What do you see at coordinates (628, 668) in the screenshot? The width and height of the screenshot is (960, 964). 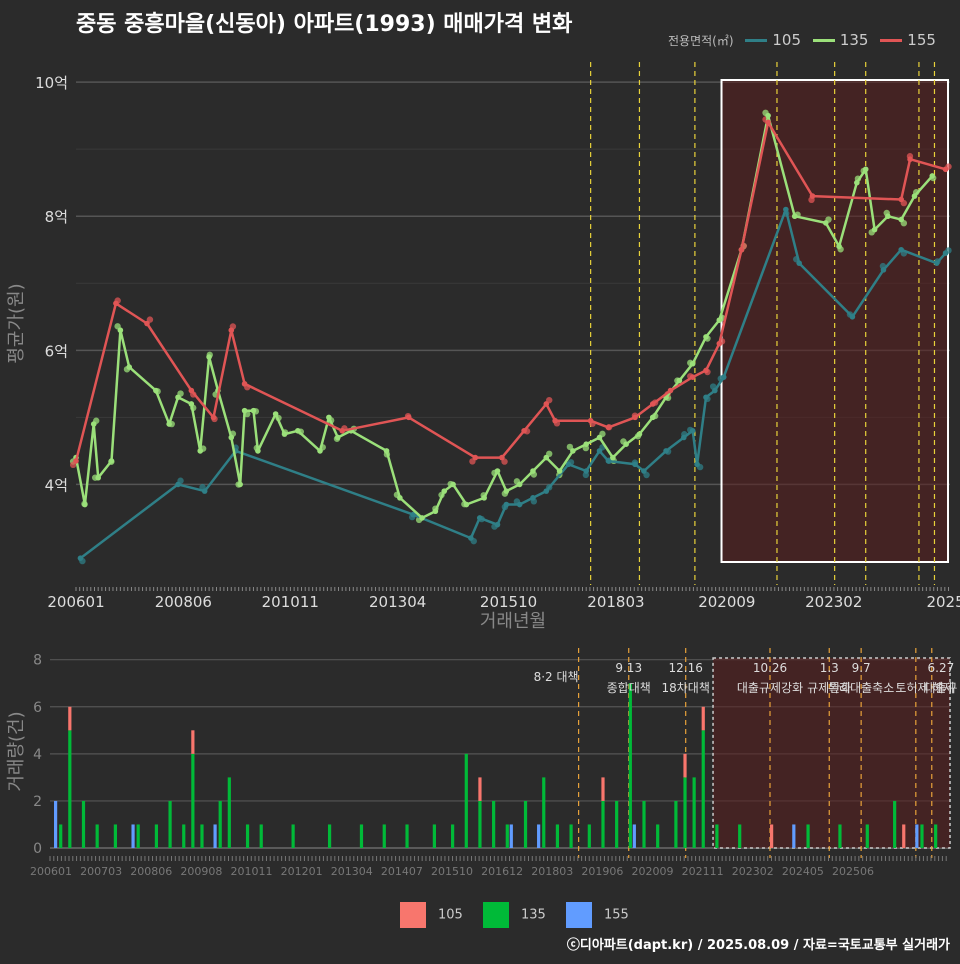 I see `event-date-label: 9.13` at bounding box center [628, 668].